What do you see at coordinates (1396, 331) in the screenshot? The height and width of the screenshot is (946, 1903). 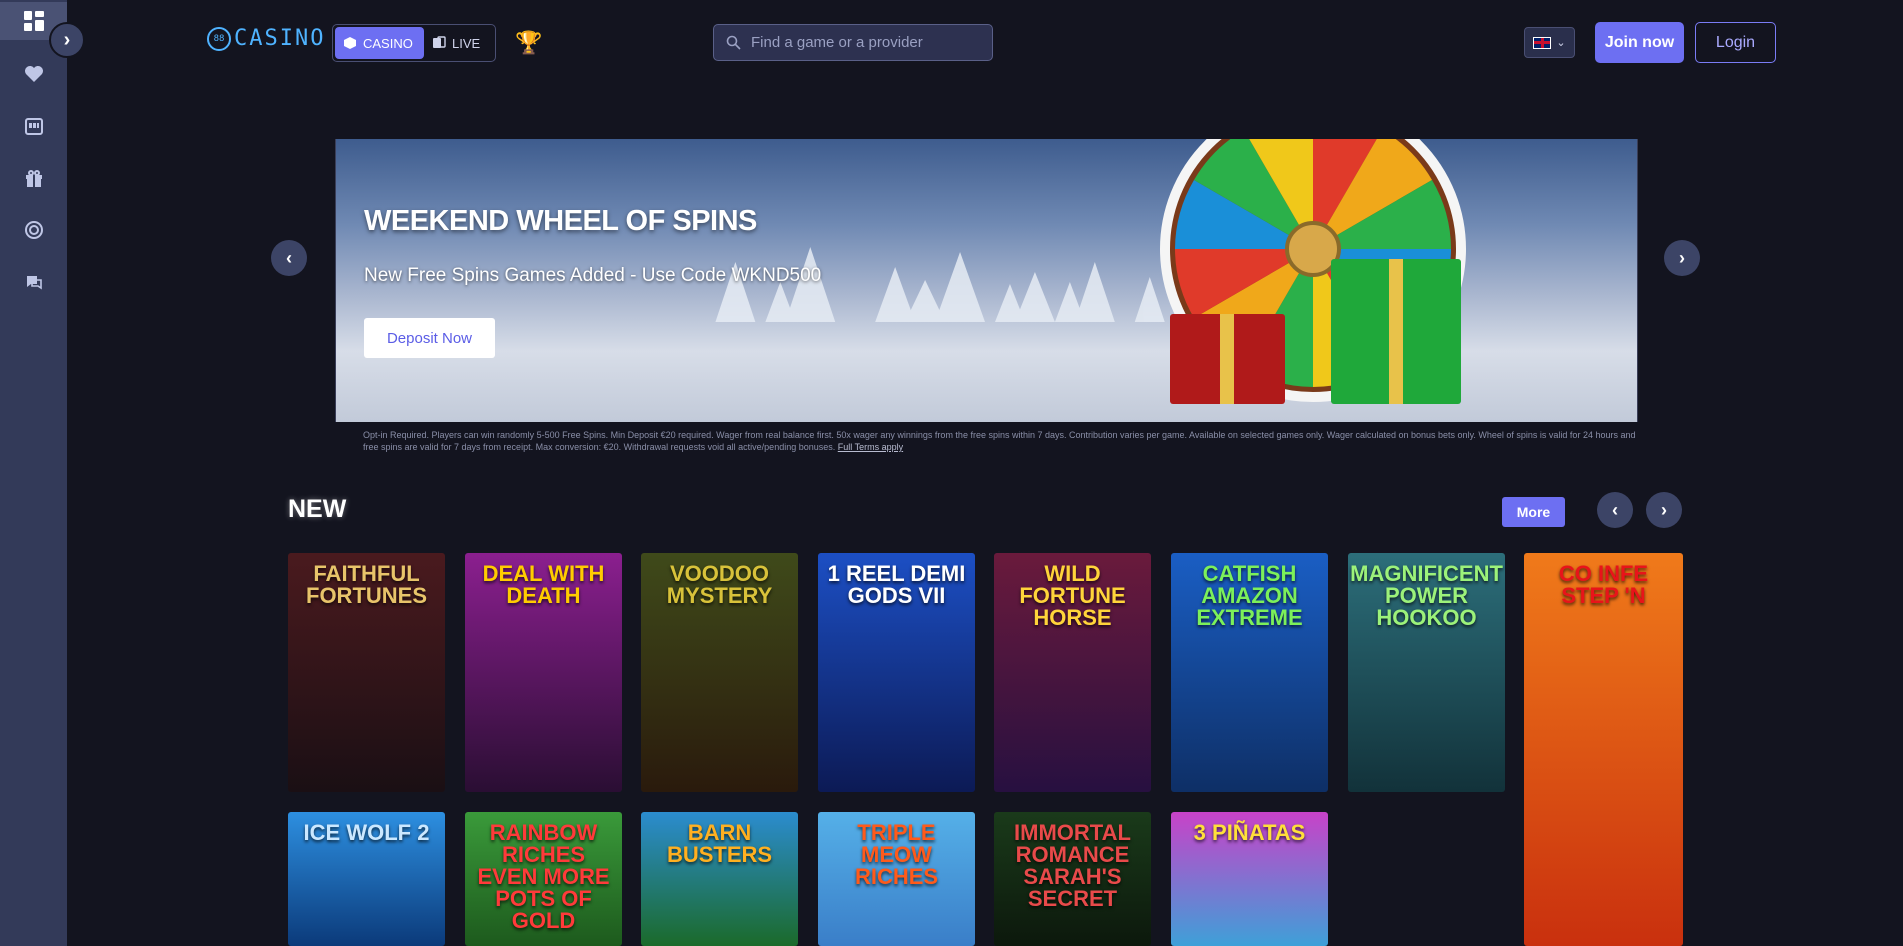 I see `gift-box-green-image` at bounding box center [1396, 331].